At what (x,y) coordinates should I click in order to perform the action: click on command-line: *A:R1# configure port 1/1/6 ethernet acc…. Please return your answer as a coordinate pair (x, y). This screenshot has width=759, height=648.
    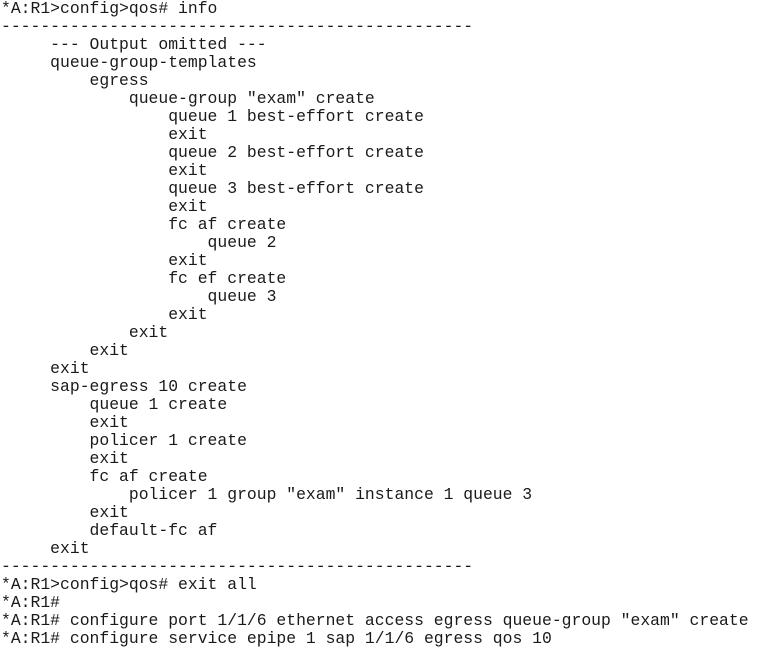
    Looking at the image, I should click on (375, 620).